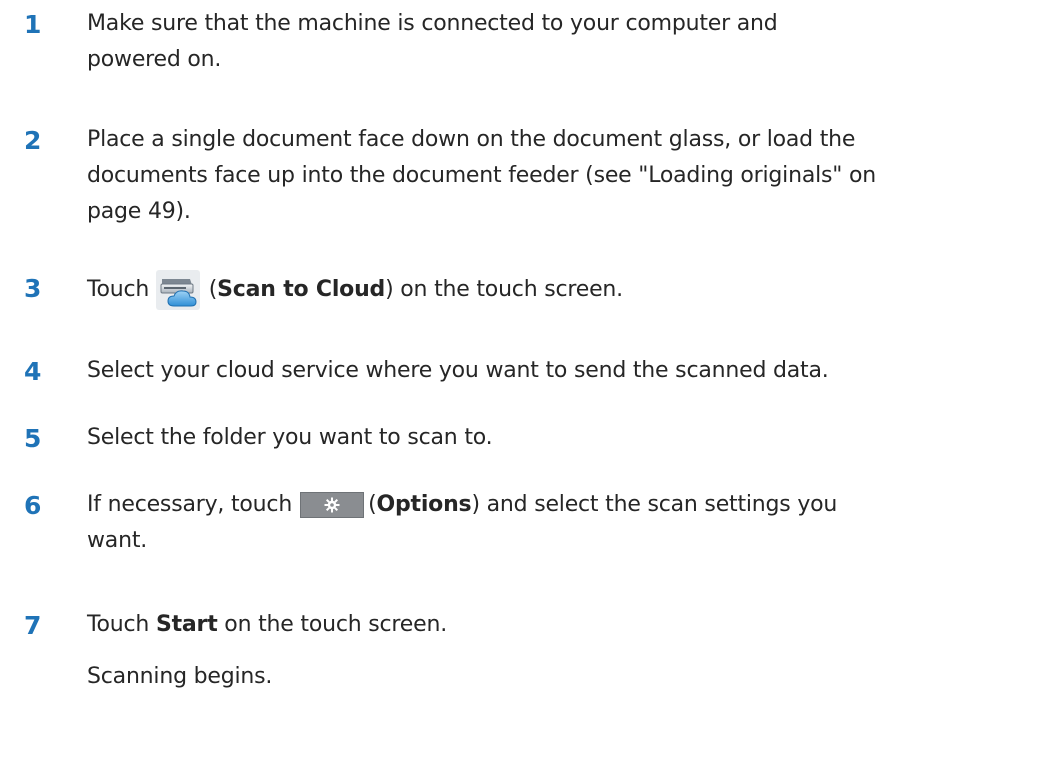  I want to click on bold-term: Scan to Cloud, so click(301, 289).